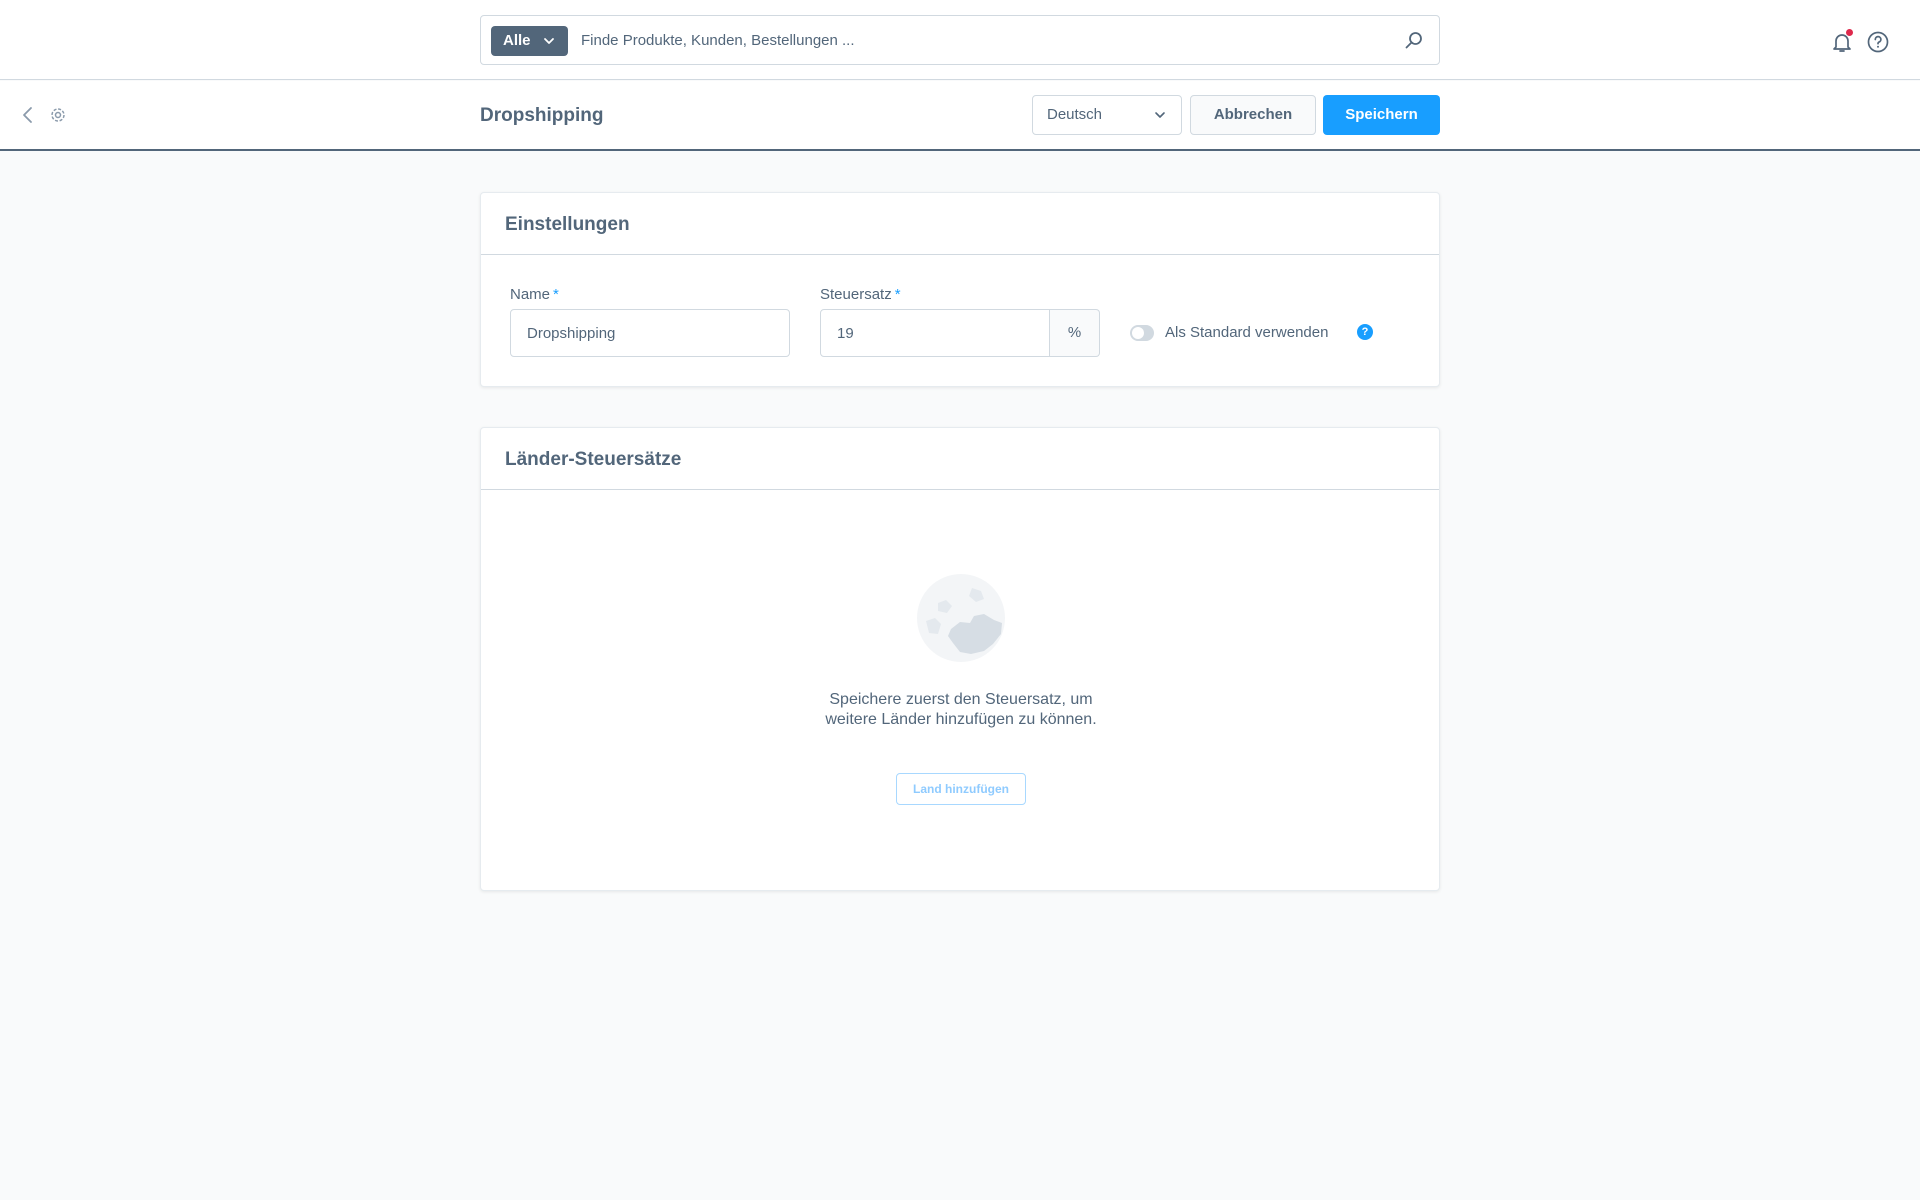 This screenshot has height=1200, width=1920. I want to click on tax-rate-field, so click(935, 333).